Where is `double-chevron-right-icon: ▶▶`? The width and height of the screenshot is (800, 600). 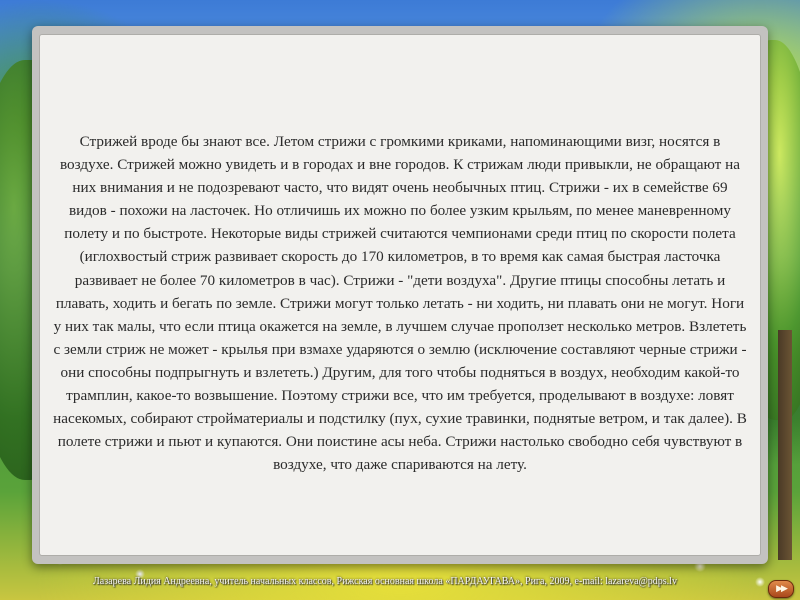
double-chevron-right-icon: ▶▶ is located at coordinates (782, 588).